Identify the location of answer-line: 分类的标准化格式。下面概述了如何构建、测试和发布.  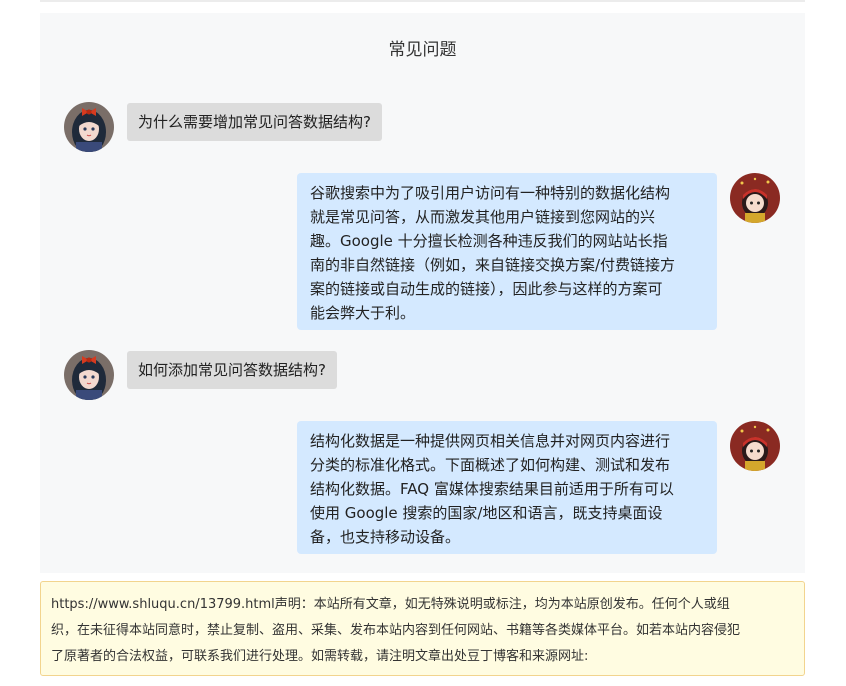
(490, 465).